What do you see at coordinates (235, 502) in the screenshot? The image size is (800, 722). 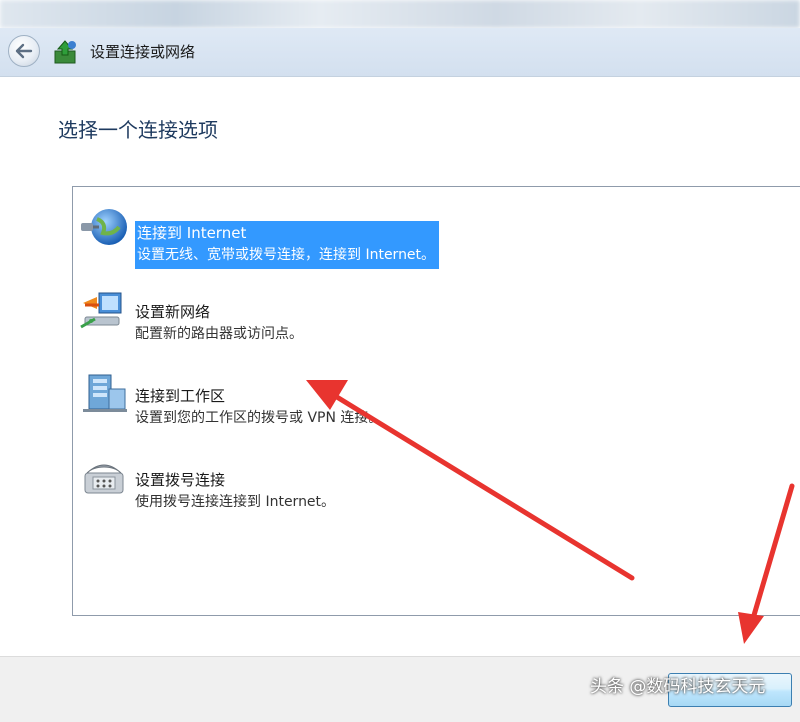 I see `option-description: 使用拨号连接连接到 Internet。` at bounding box center [235, 502].